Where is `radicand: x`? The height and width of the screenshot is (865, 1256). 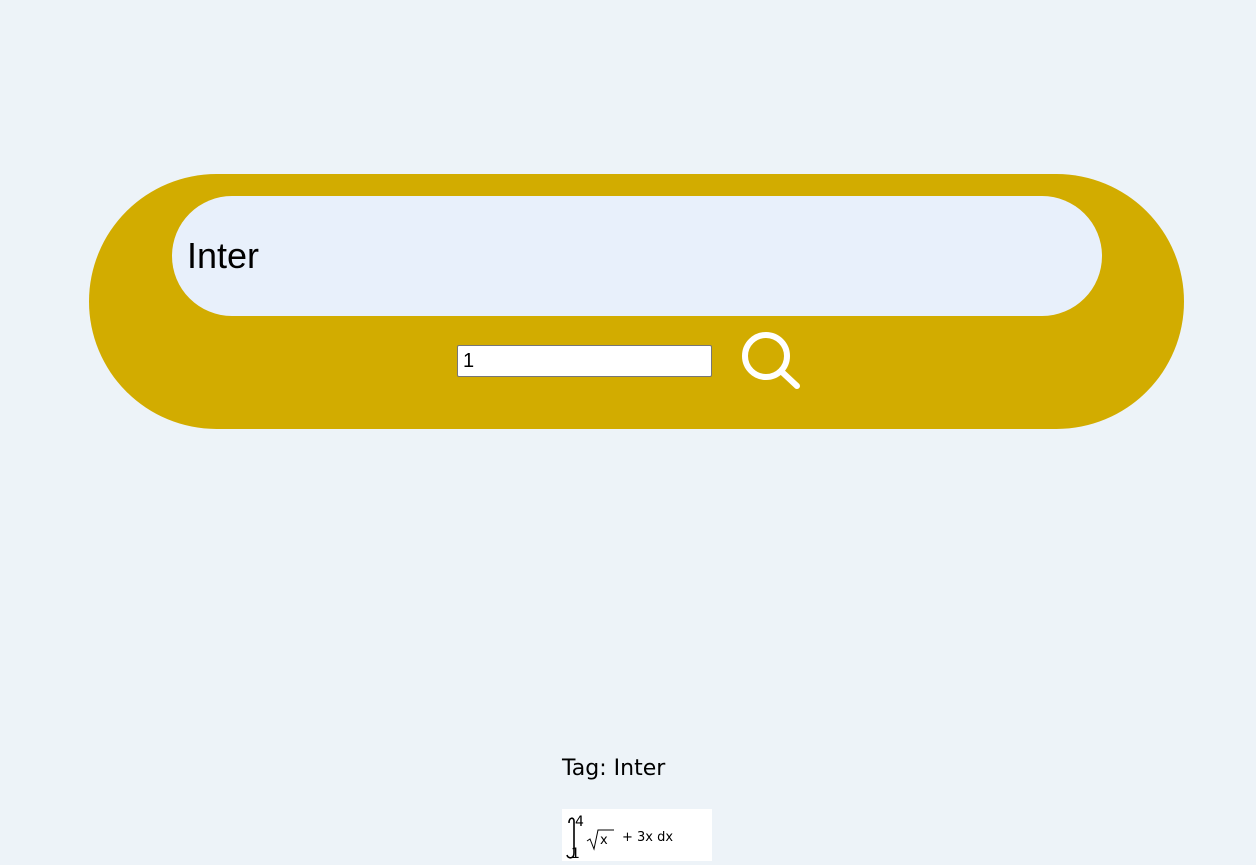 radicand: x is located at coordinates (604, 840).